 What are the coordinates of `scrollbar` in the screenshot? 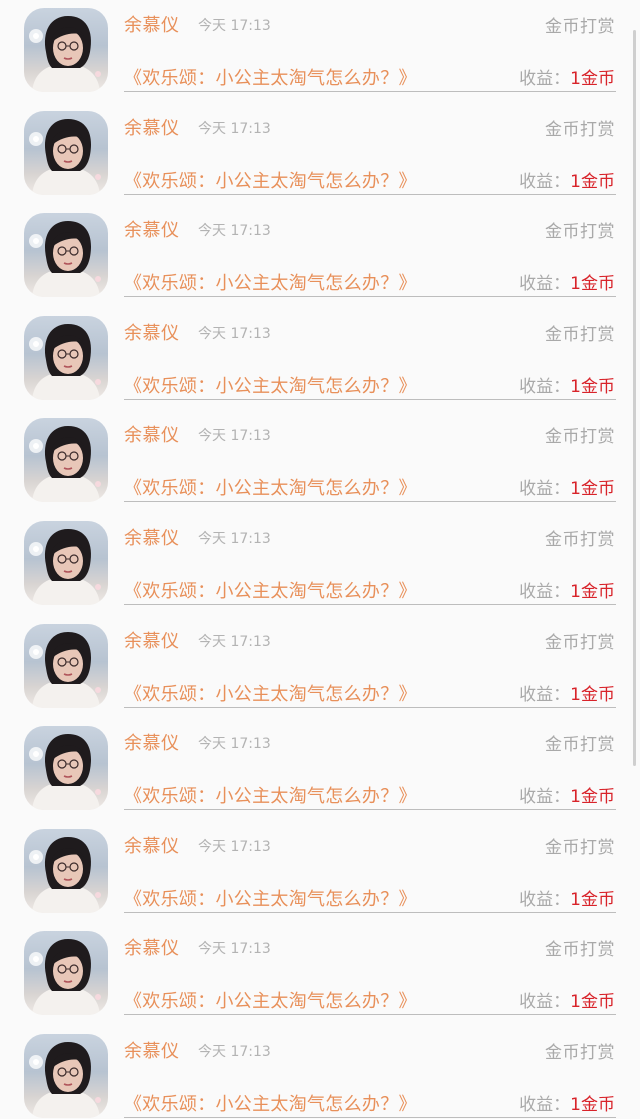 It's located at (634, 398).